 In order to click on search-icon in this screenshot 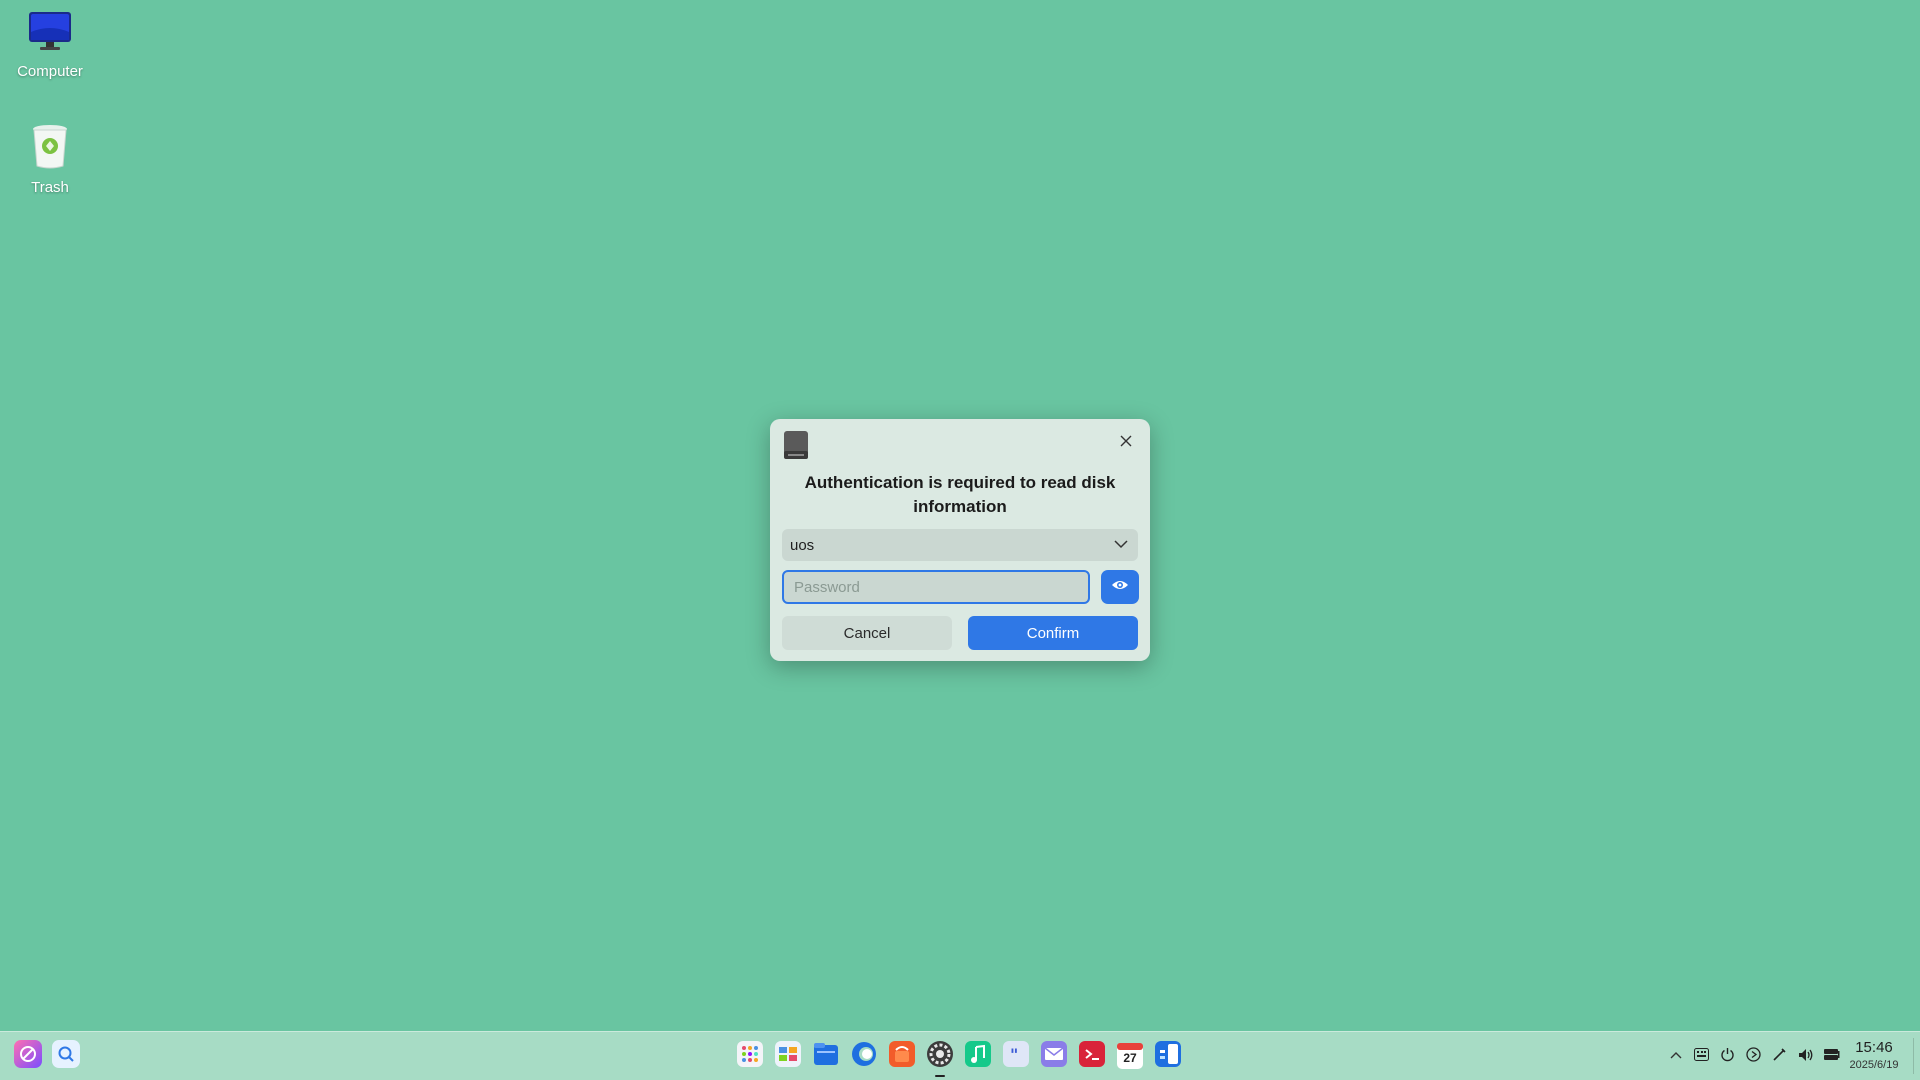, I will do `click(66, 1056)`.